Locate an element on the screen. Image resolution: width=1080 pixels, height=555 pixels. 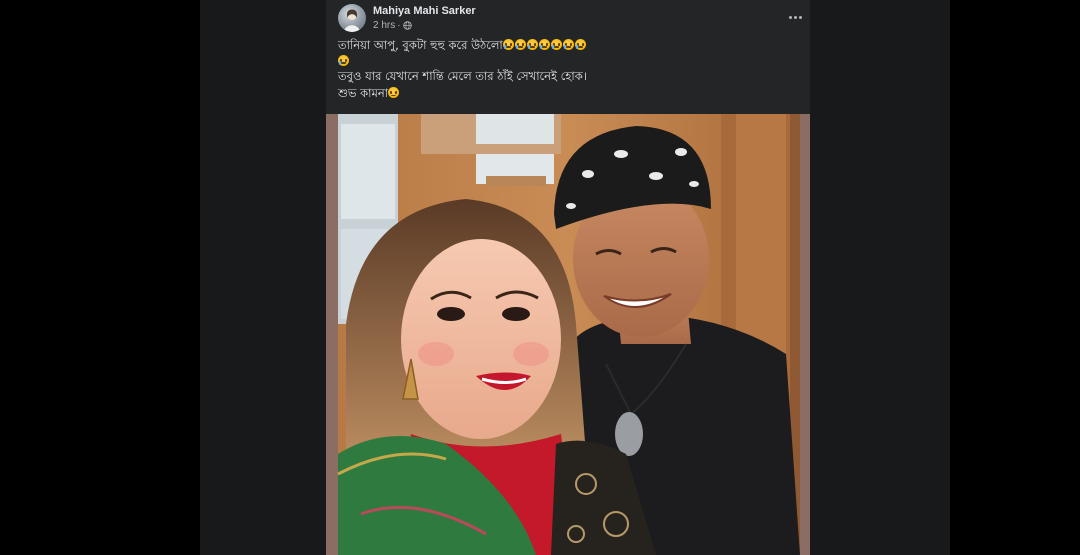
post-meta: 2 hrs · is located at coordinates (392, 25).